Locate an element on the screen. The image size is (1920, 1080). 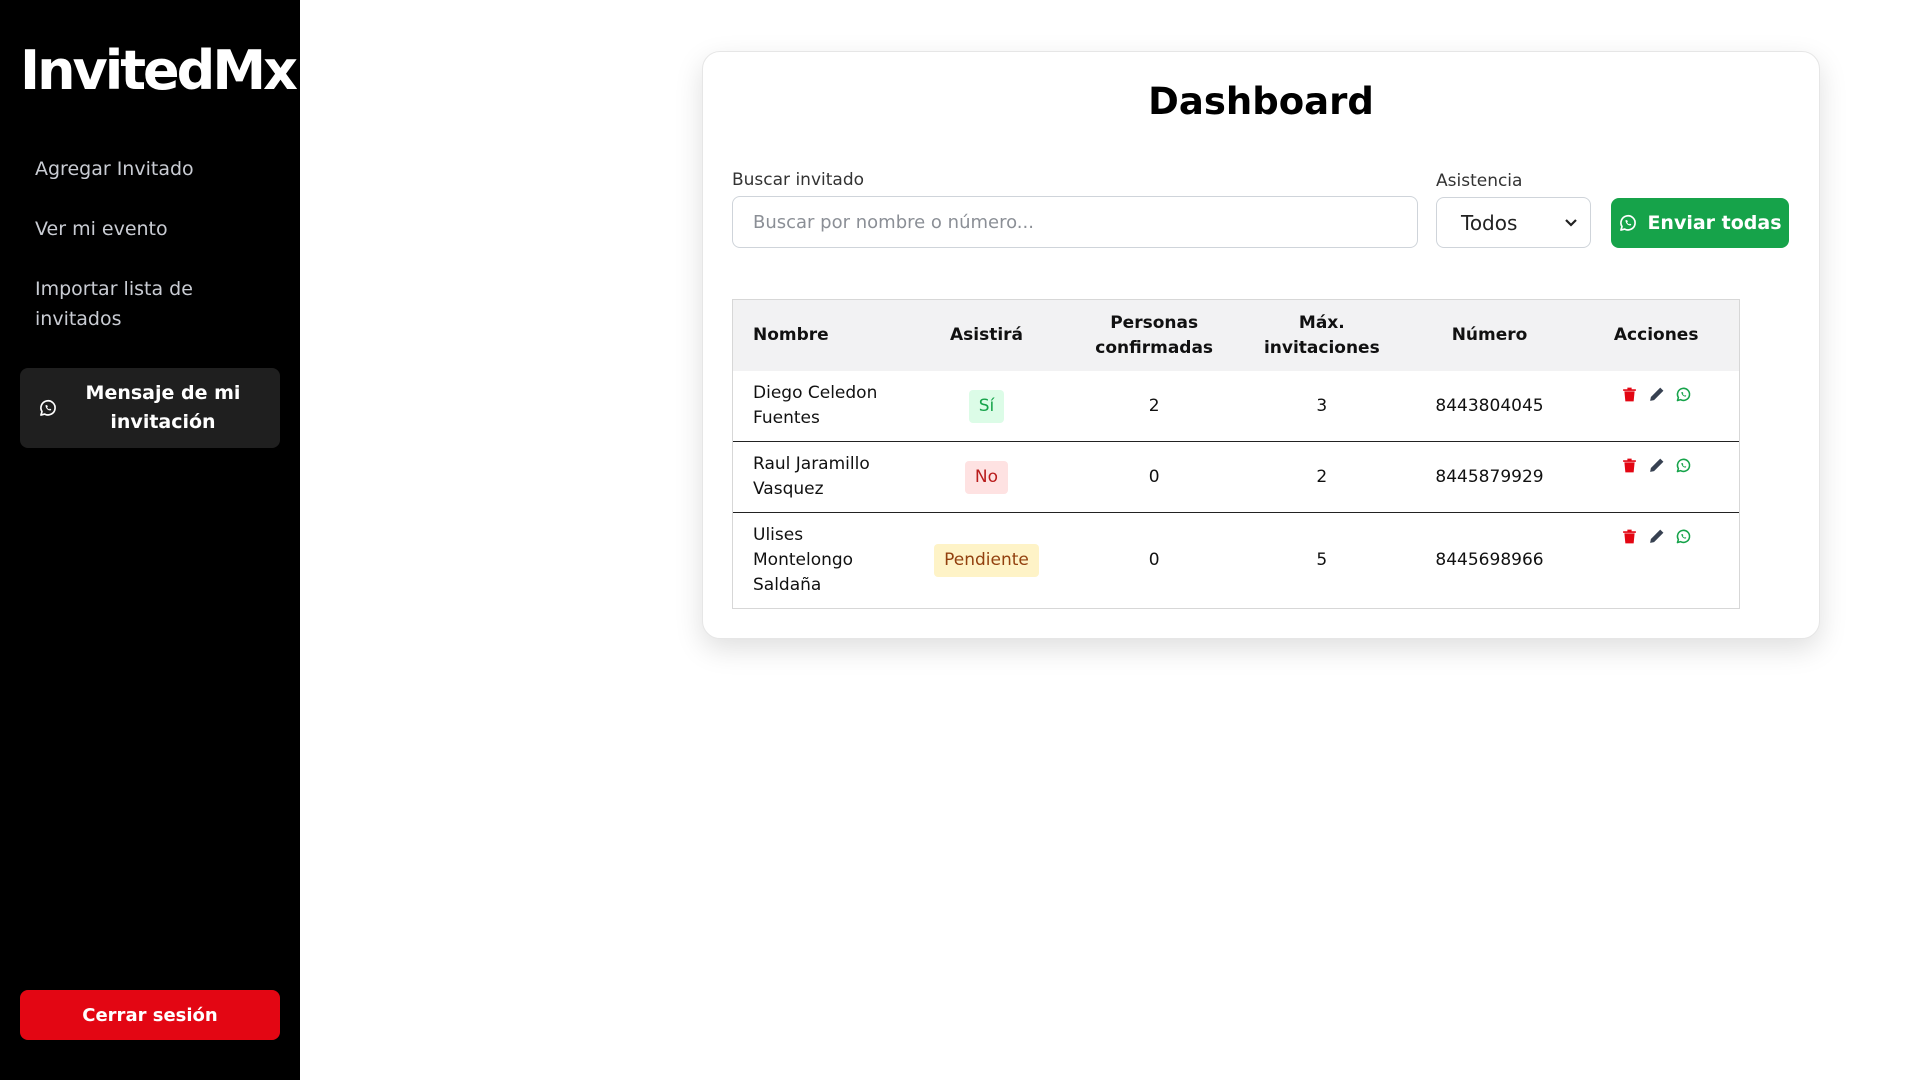
confirmed-count: 2 is located at coordinates (1154, 405).